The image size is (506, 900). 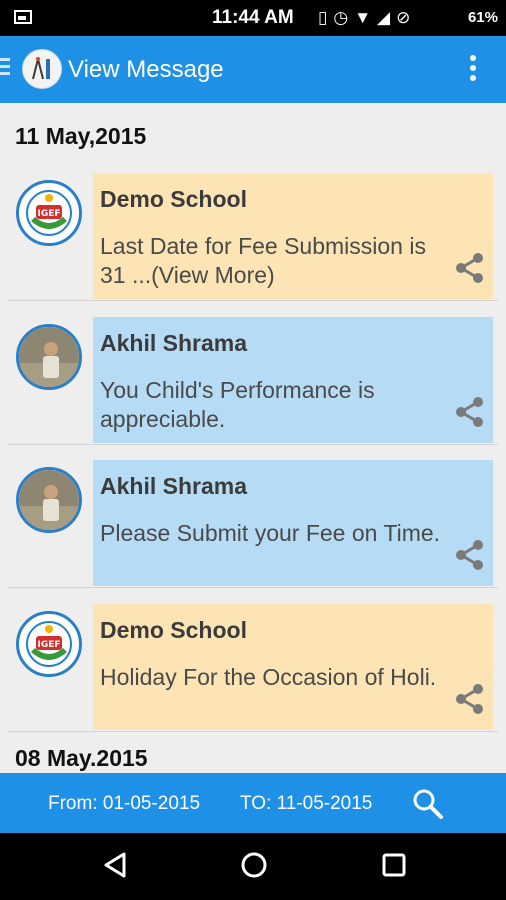 I want to click on date-header: 11 May,2015, so click(x=81, y=136).